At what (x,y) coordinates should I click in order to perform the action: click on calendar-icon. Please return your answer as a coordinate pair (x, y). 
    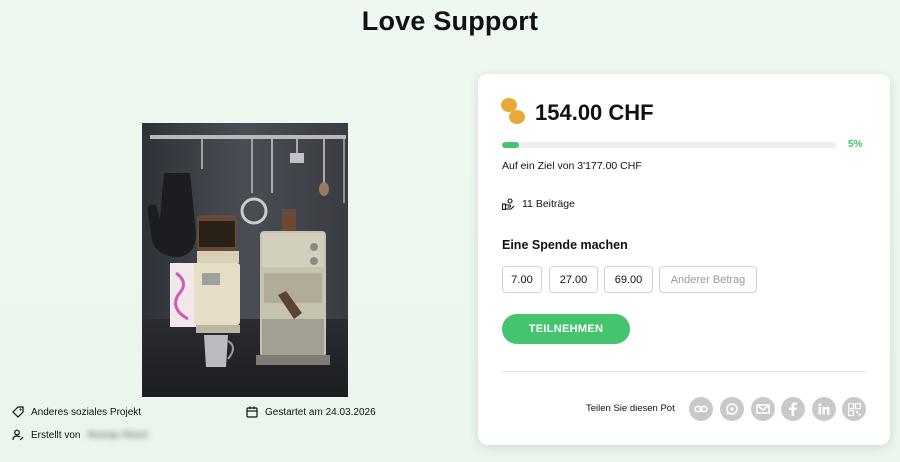
    Looking at the image, I should click on (252, 412).